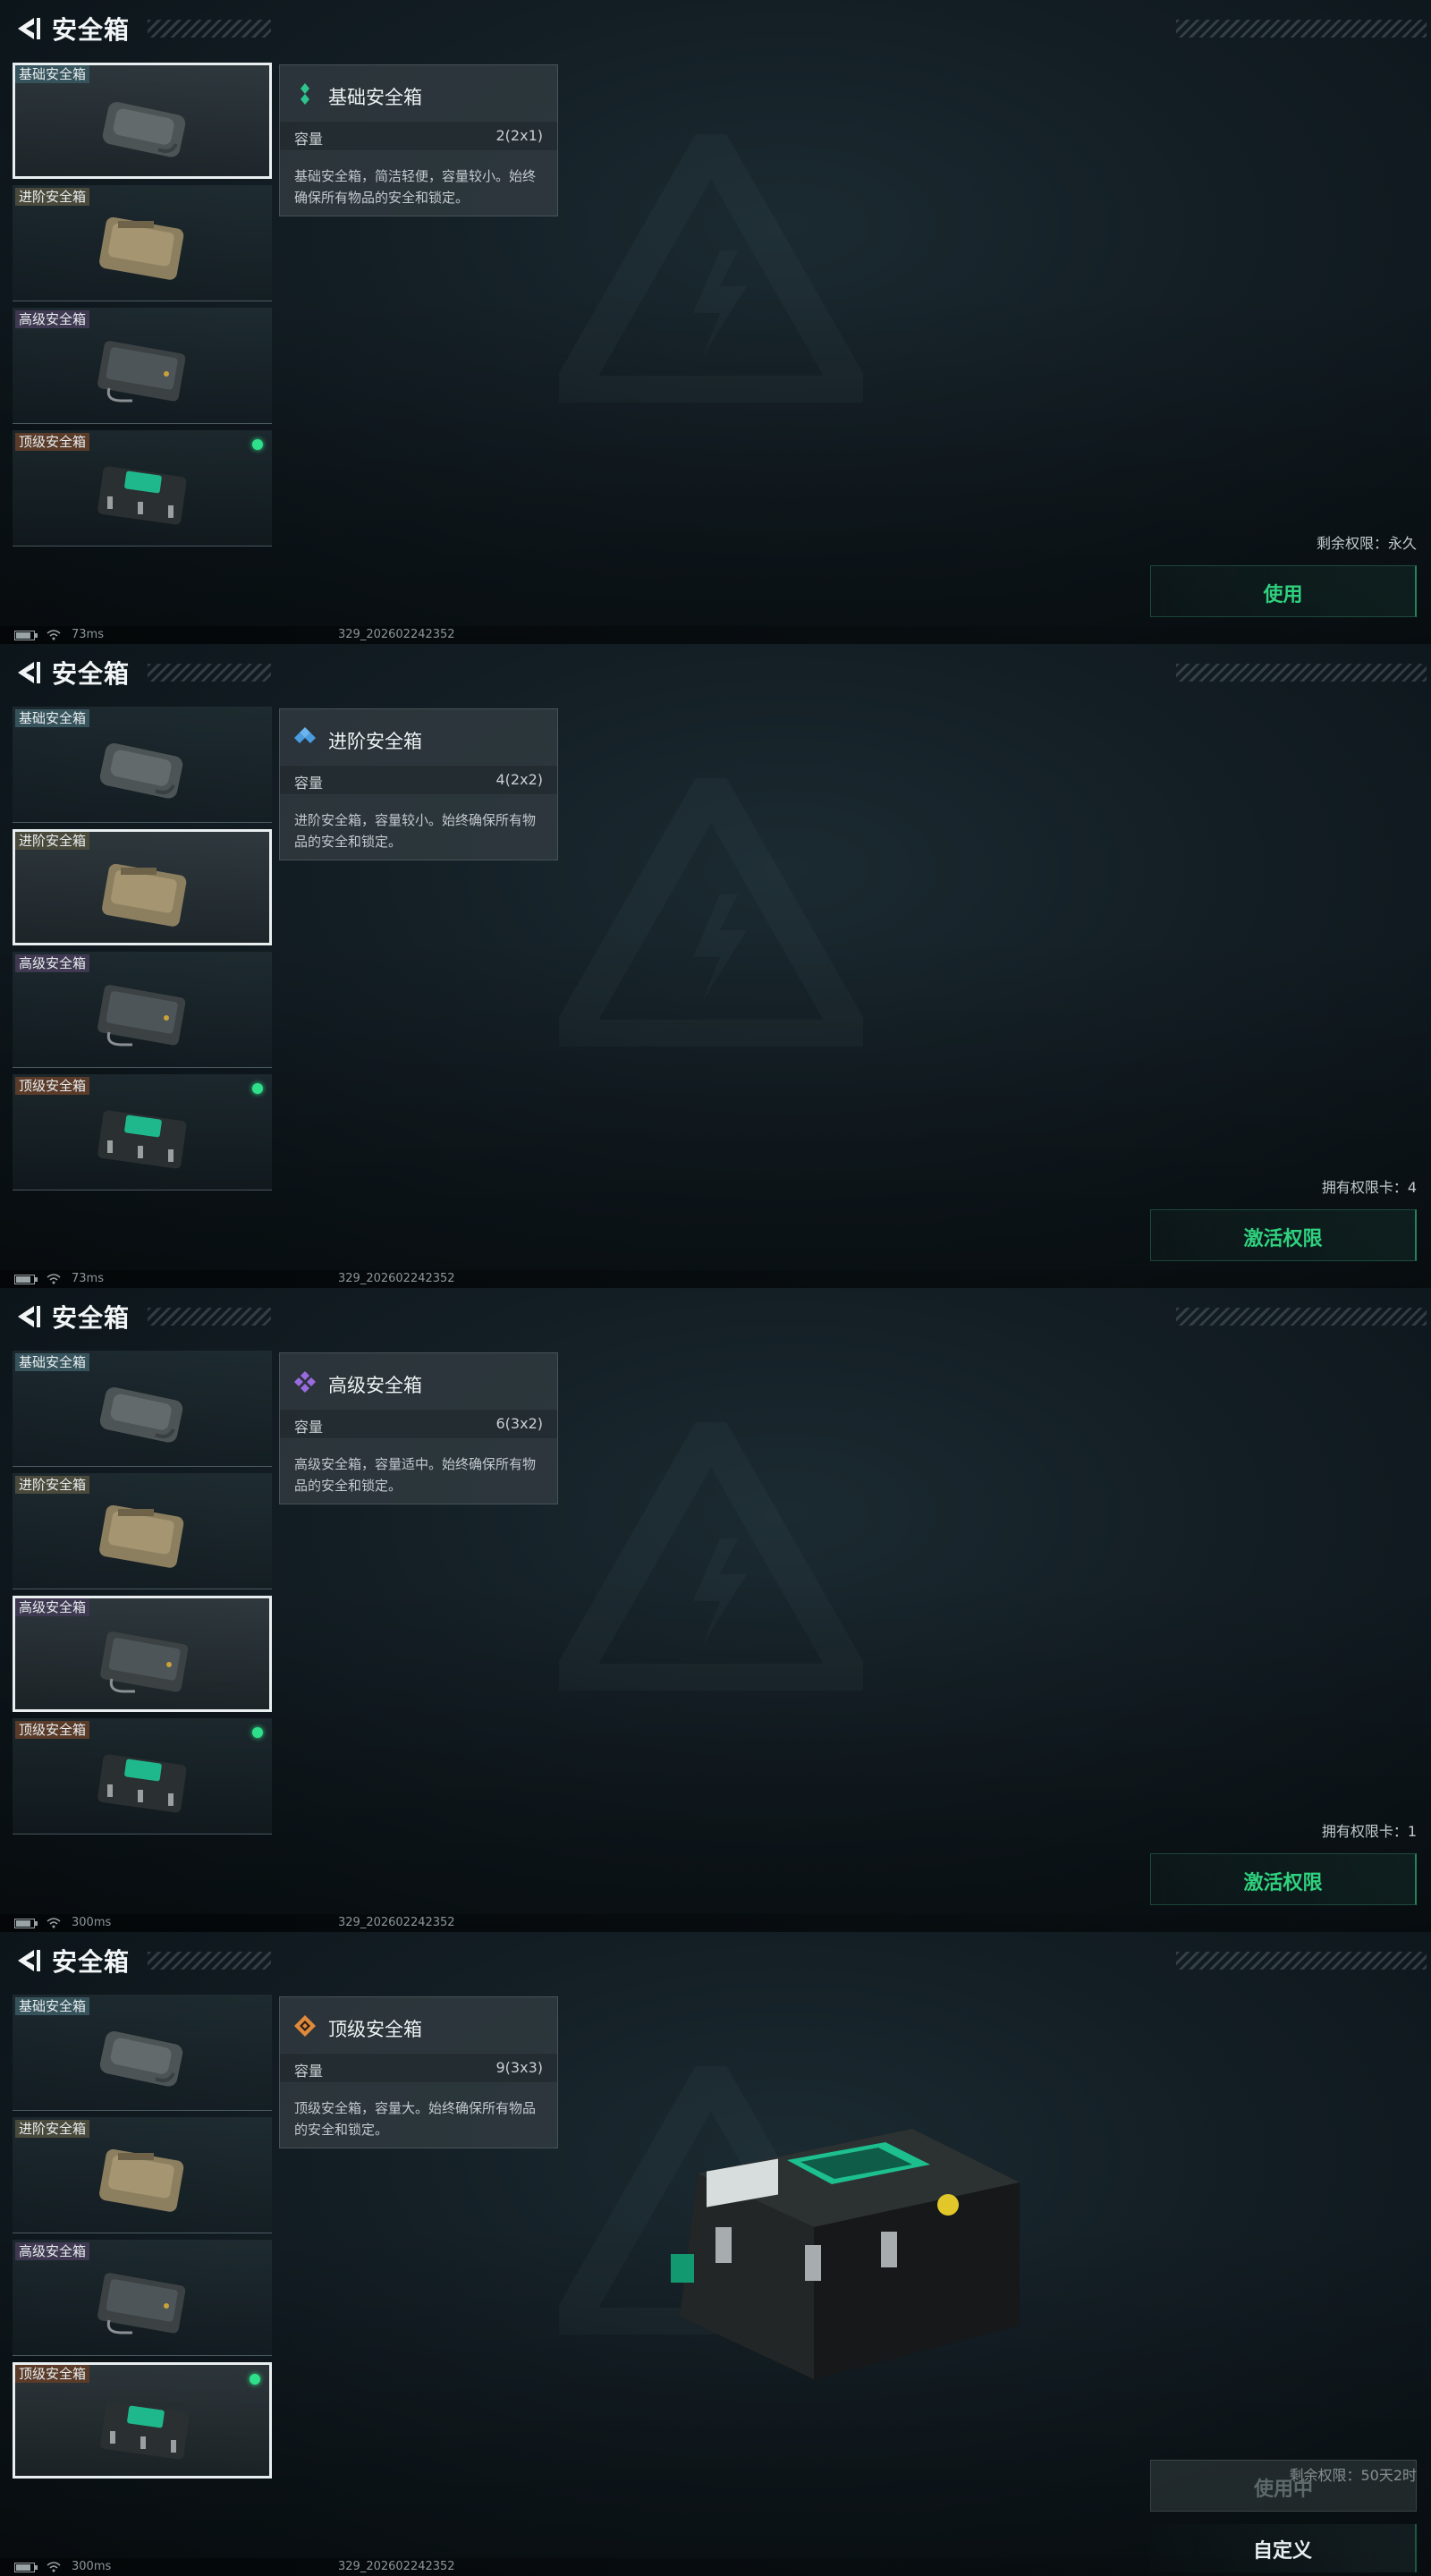  What do you see at coordinates (520, 2067) in the screenshot?
I see `capacity-value: 9(3x3)` at bounding box center [520, 2067].